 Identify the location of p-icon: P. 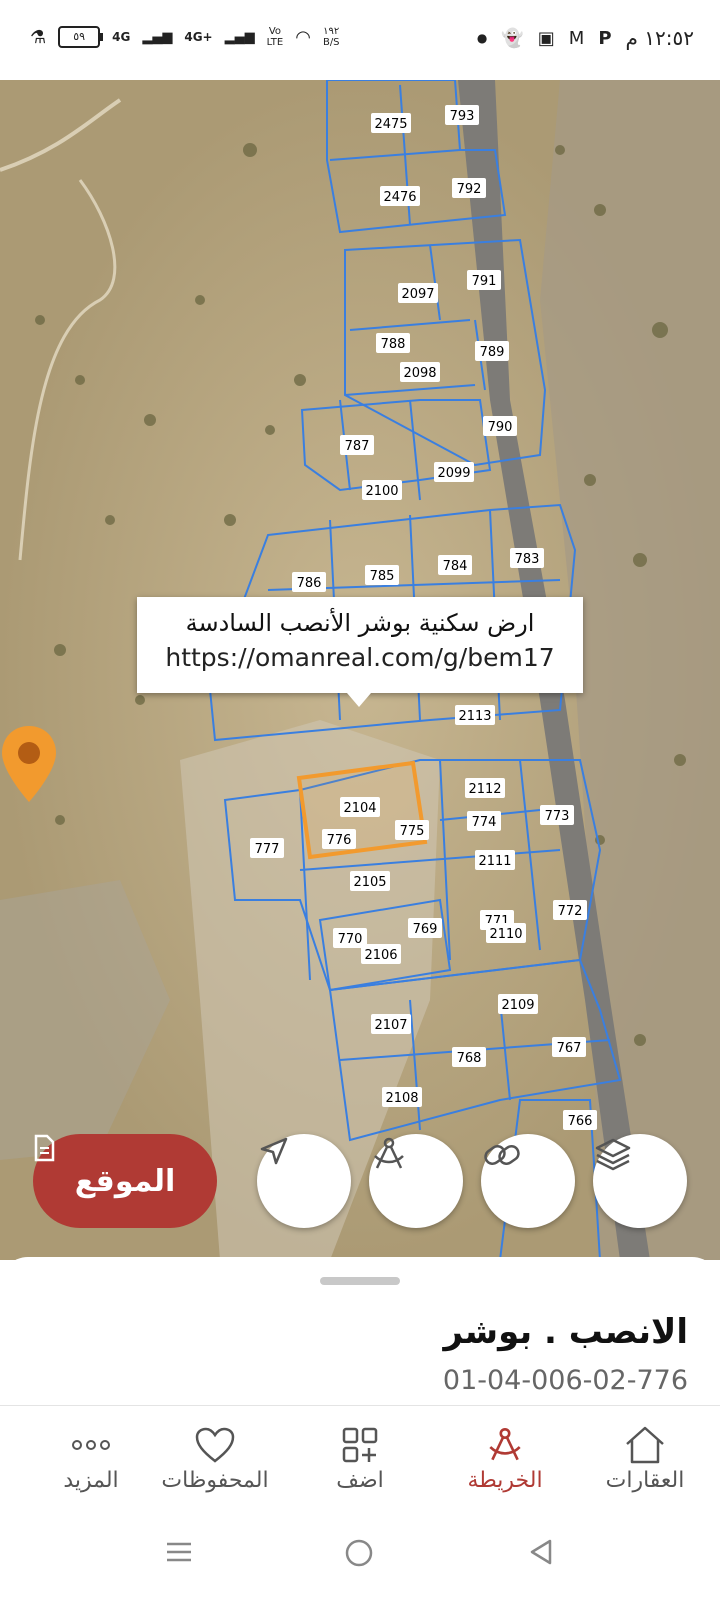
(605, 38).